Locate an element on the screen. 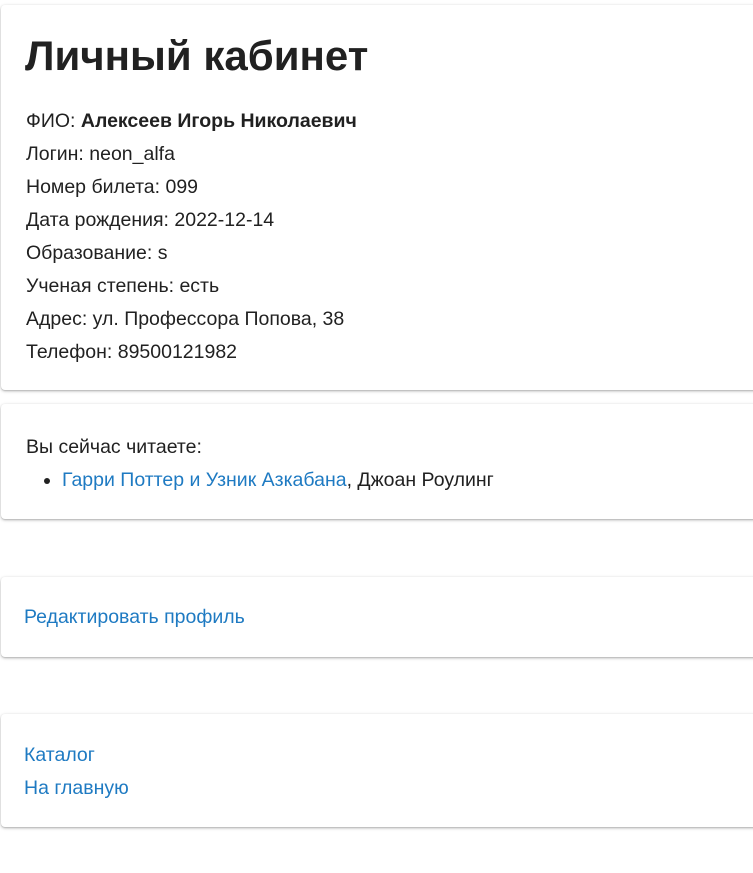  page-title: Личный кабинет is located at coordinates (197, 55).